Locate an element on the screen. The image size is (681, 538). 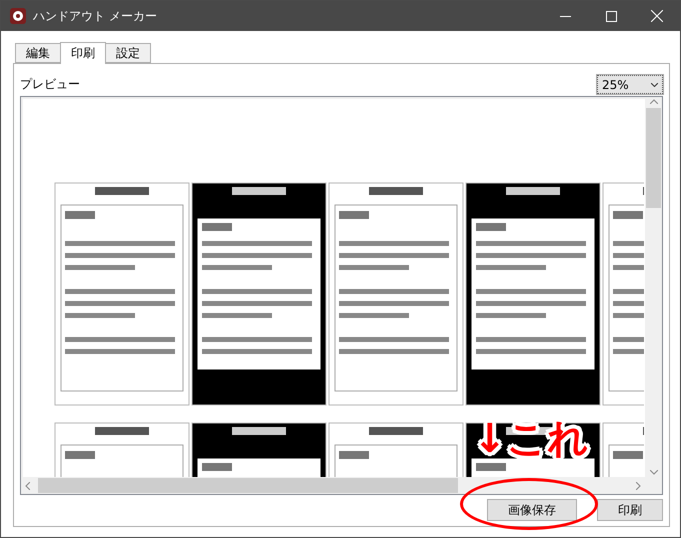
close-icon is located at coordinates (657, 16).